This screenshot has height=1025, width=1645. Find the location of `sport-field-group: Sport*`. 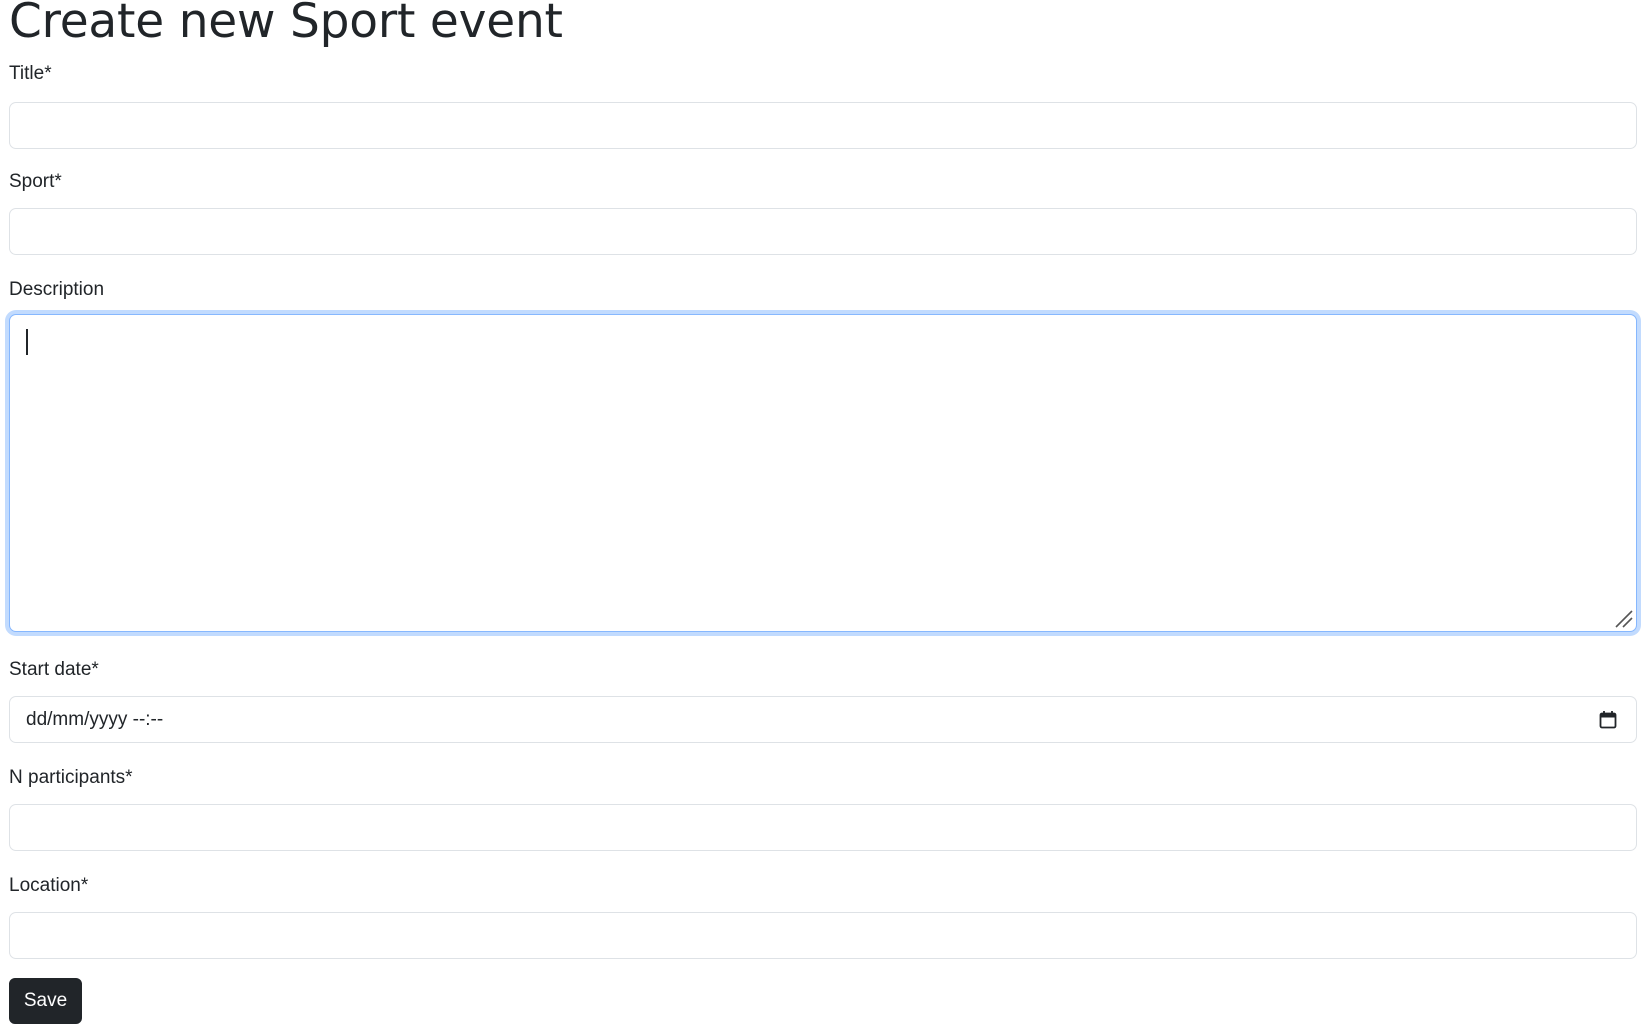

sport-field-group: Sport* is located at coordinates (823, 212).